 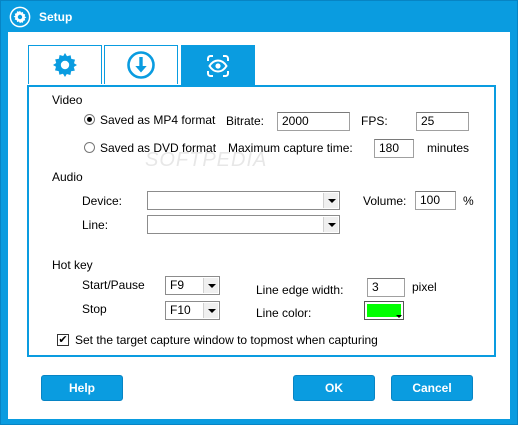 I want to click on line-select, so click(x=243, y=224).